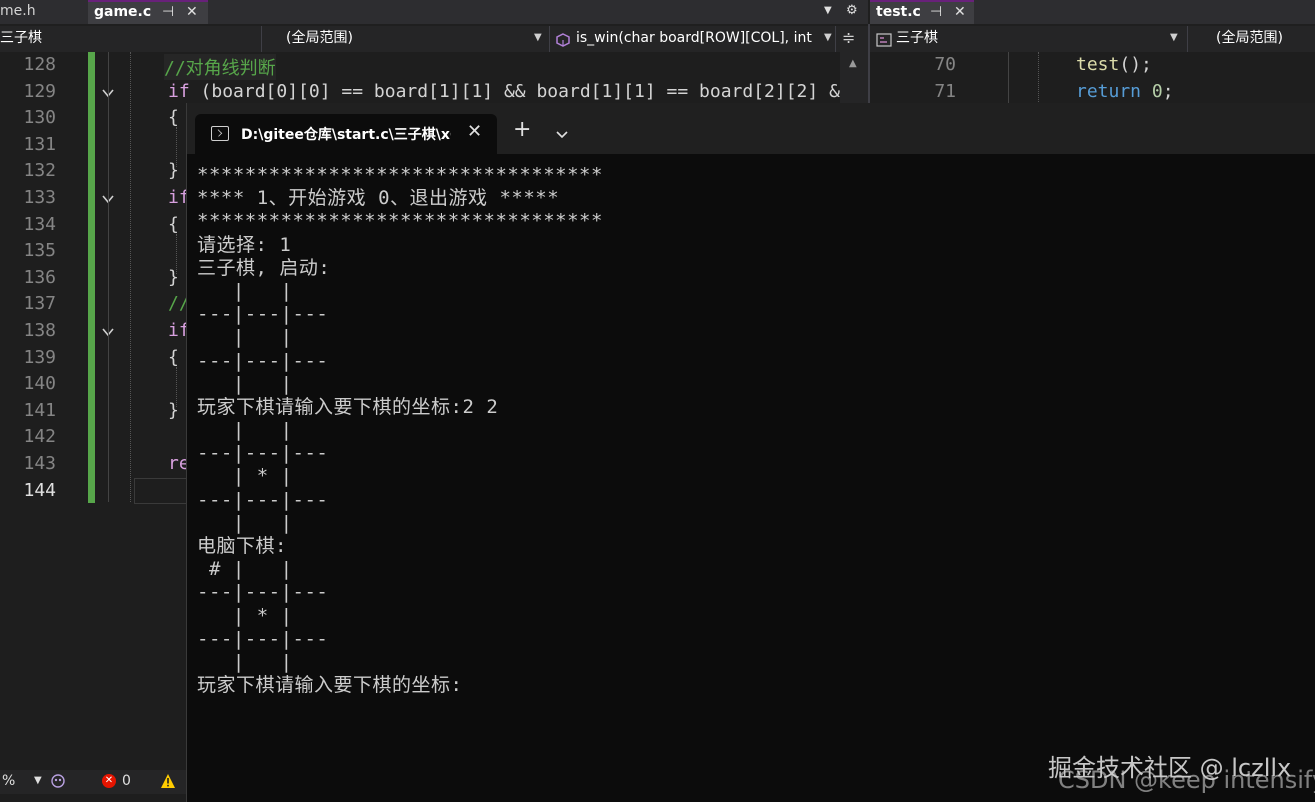  I want to click on tab-test-c: test.c ⊣ ✕, so click(922, 12).